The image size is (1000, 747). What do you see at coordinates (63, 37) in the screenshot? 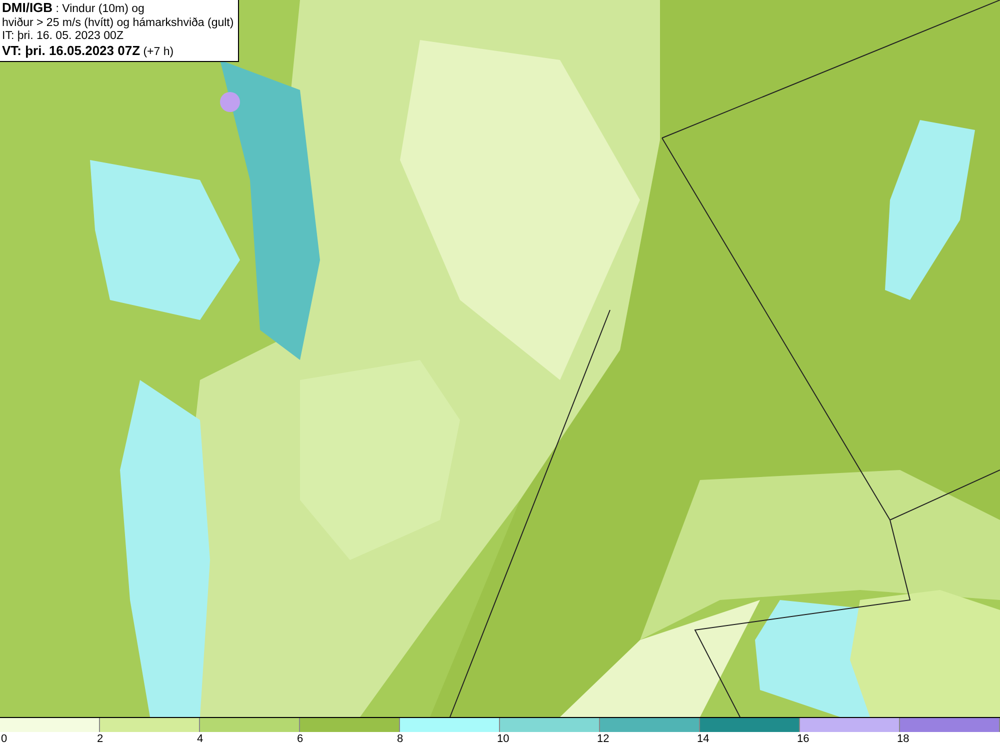
I see `title-line: IT: þri. 16. 05. 2023 00Z` at bounding box center [63, 37].